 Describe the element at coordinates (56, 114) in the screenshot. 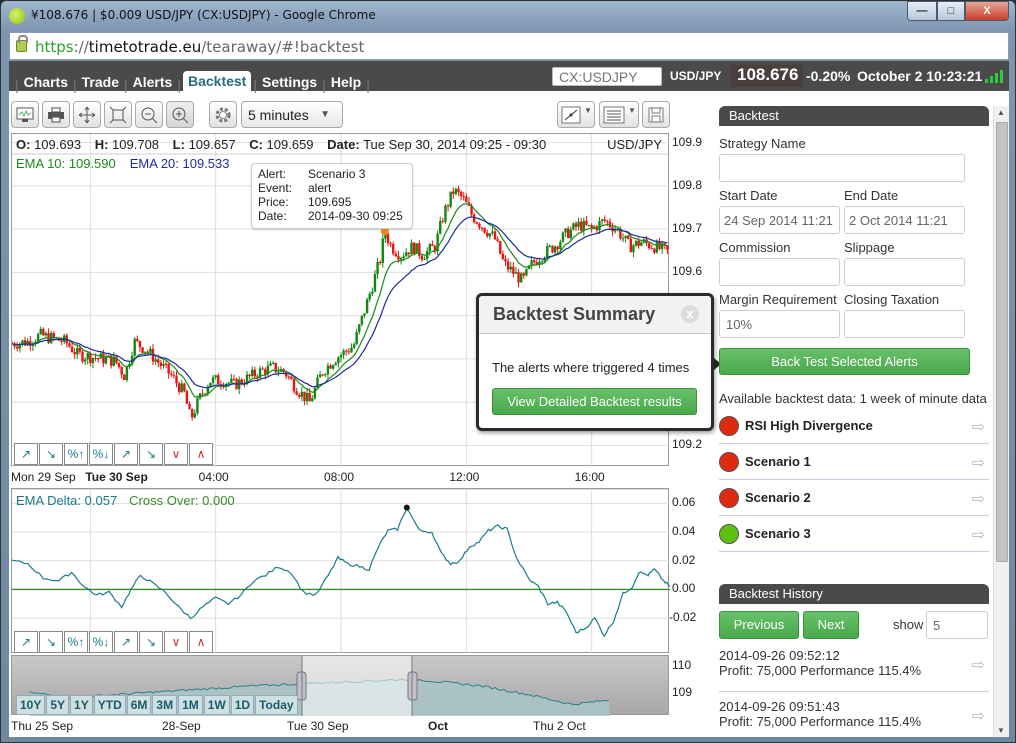

I see `print-icon` at that location.